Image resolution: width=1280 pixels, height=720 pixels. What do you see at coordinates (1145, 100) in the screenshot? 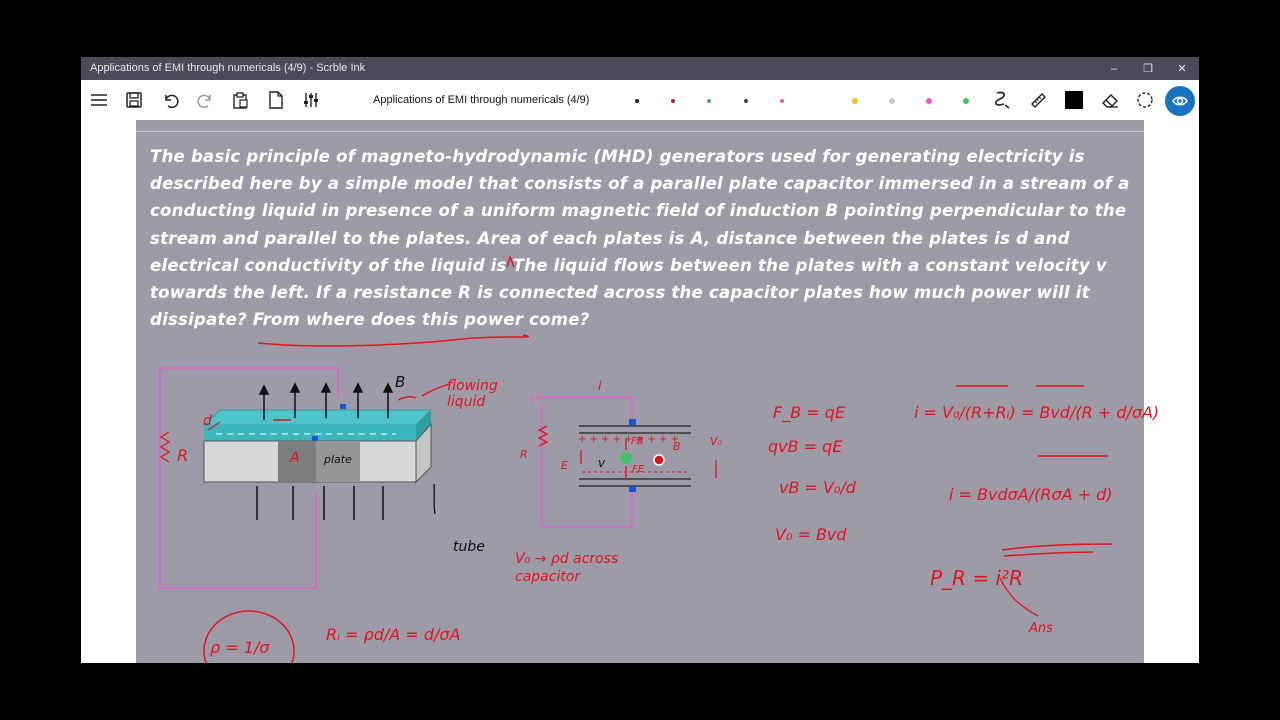
I see `lasso-icon` at bounding box center [1145, 100].